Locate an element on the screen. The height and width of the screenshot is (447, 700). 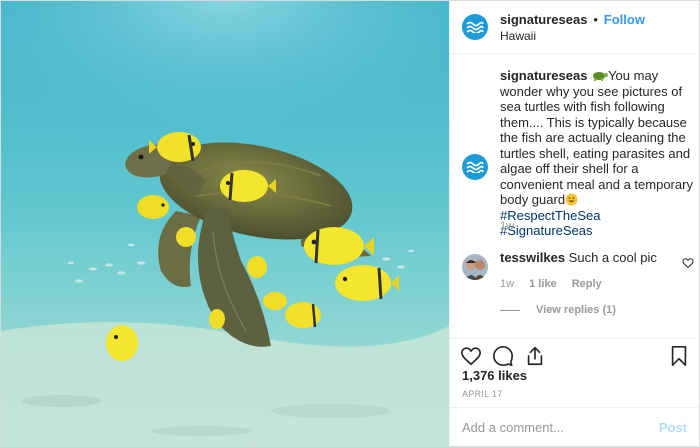
comment-likes: 1 like is located at coordinates (543, 284).